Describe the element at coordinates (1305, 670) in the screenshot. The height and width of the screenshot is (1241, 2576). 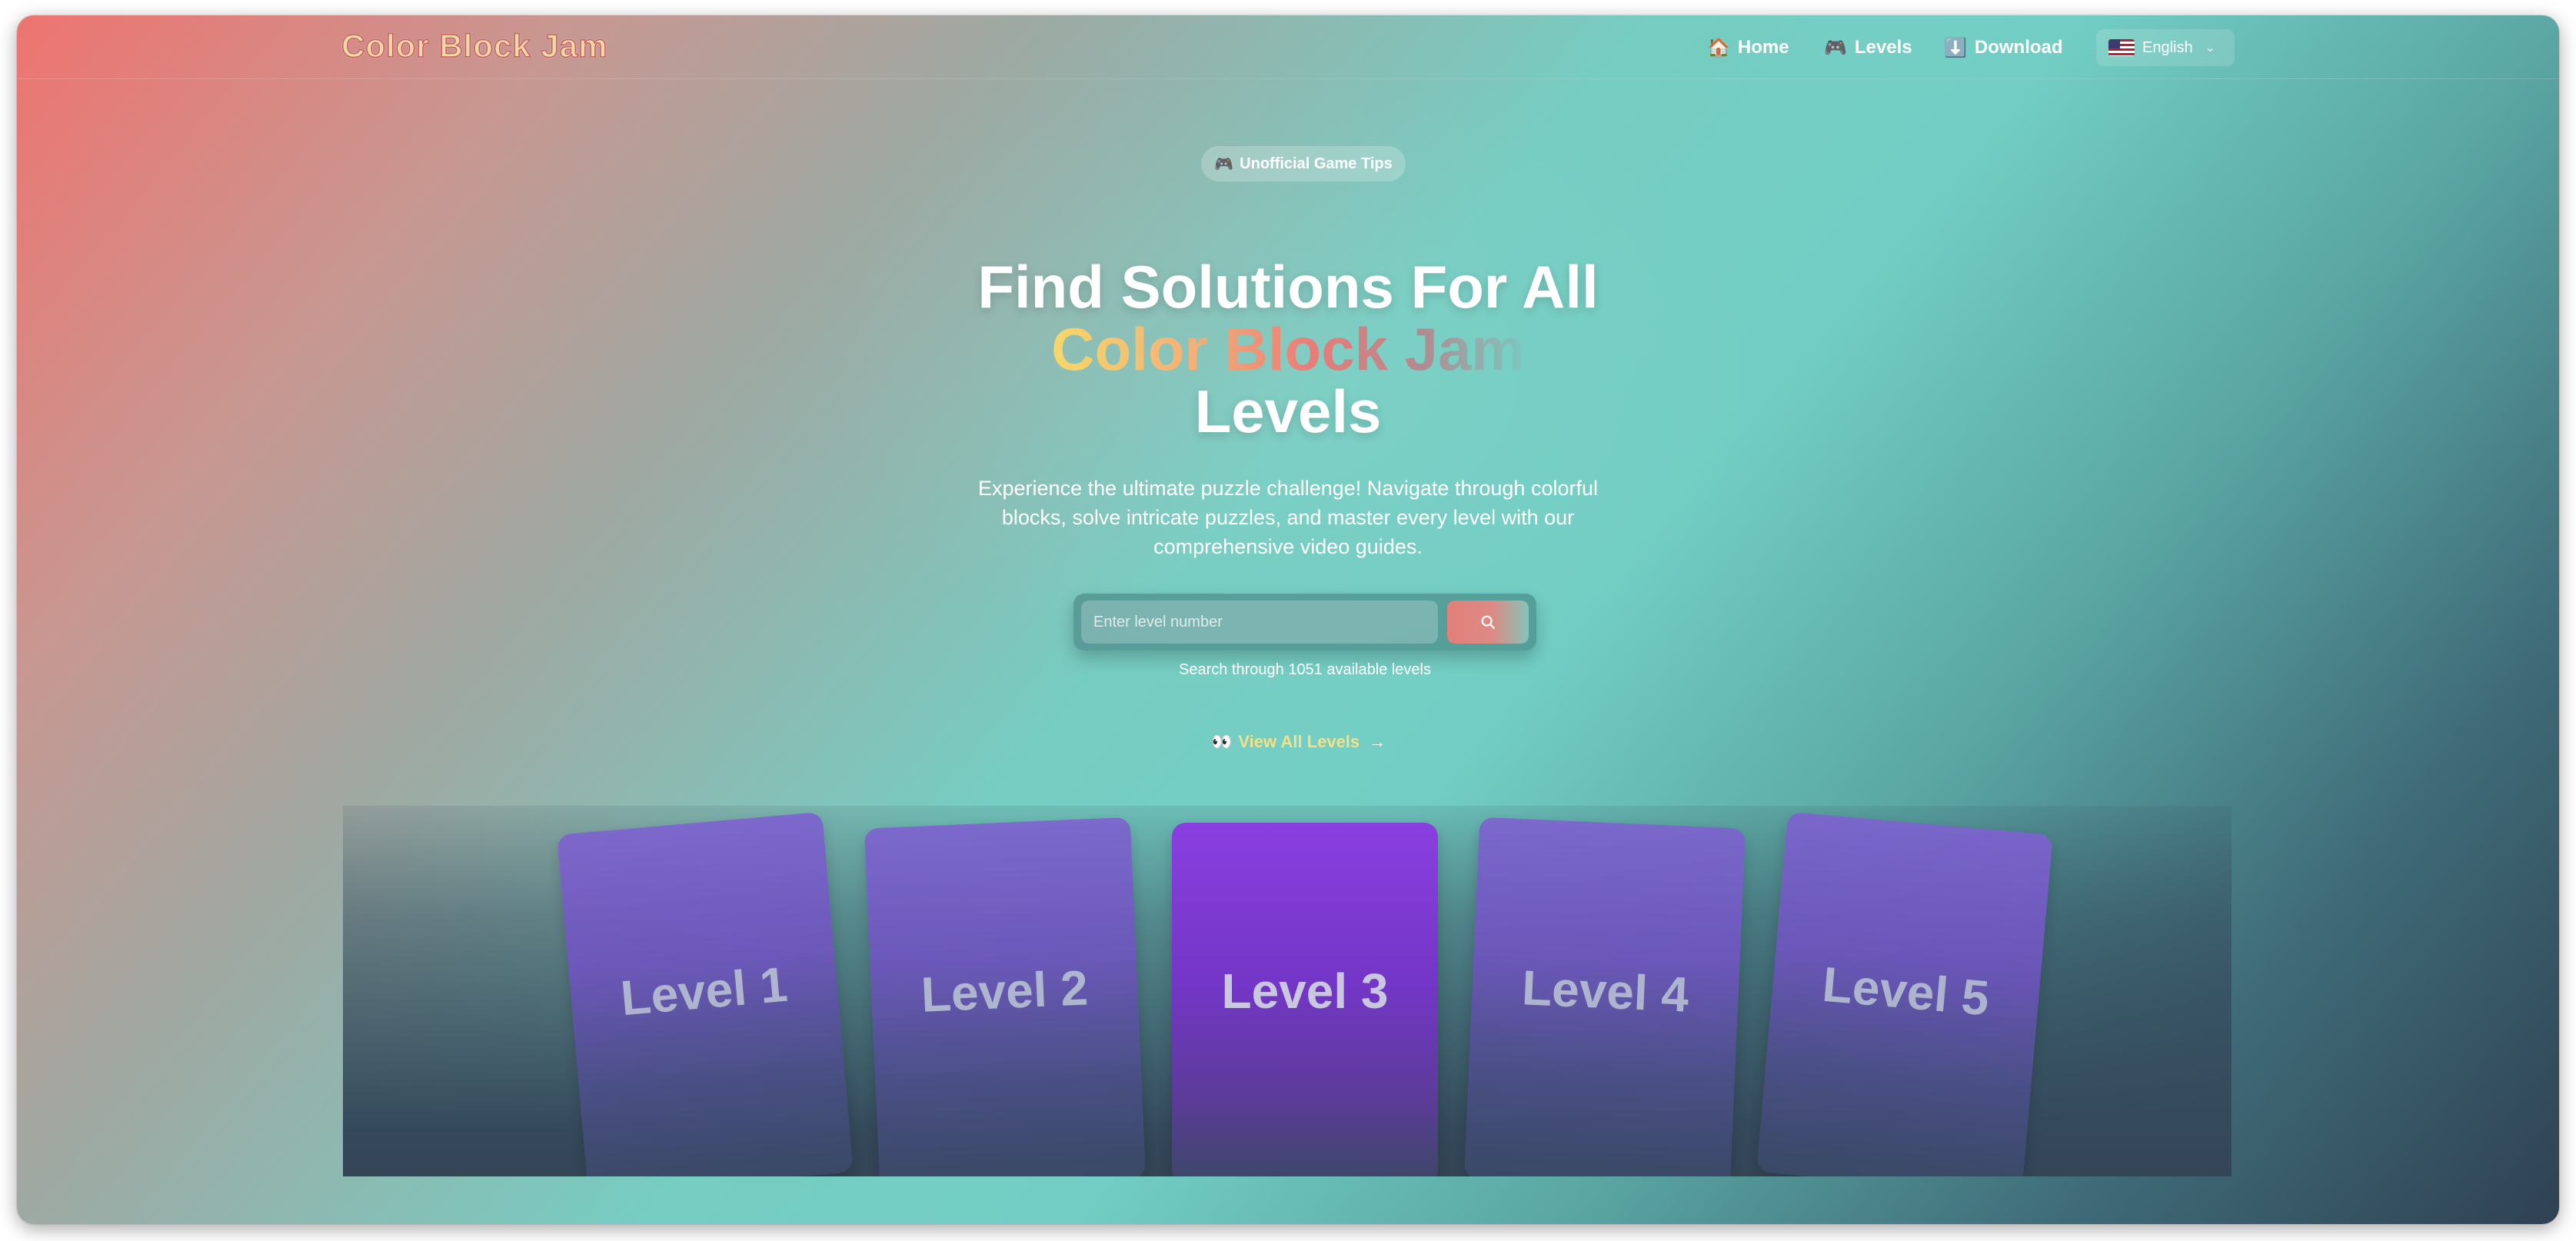
I see `search-hint: Search through 1051 available levels` at that location.